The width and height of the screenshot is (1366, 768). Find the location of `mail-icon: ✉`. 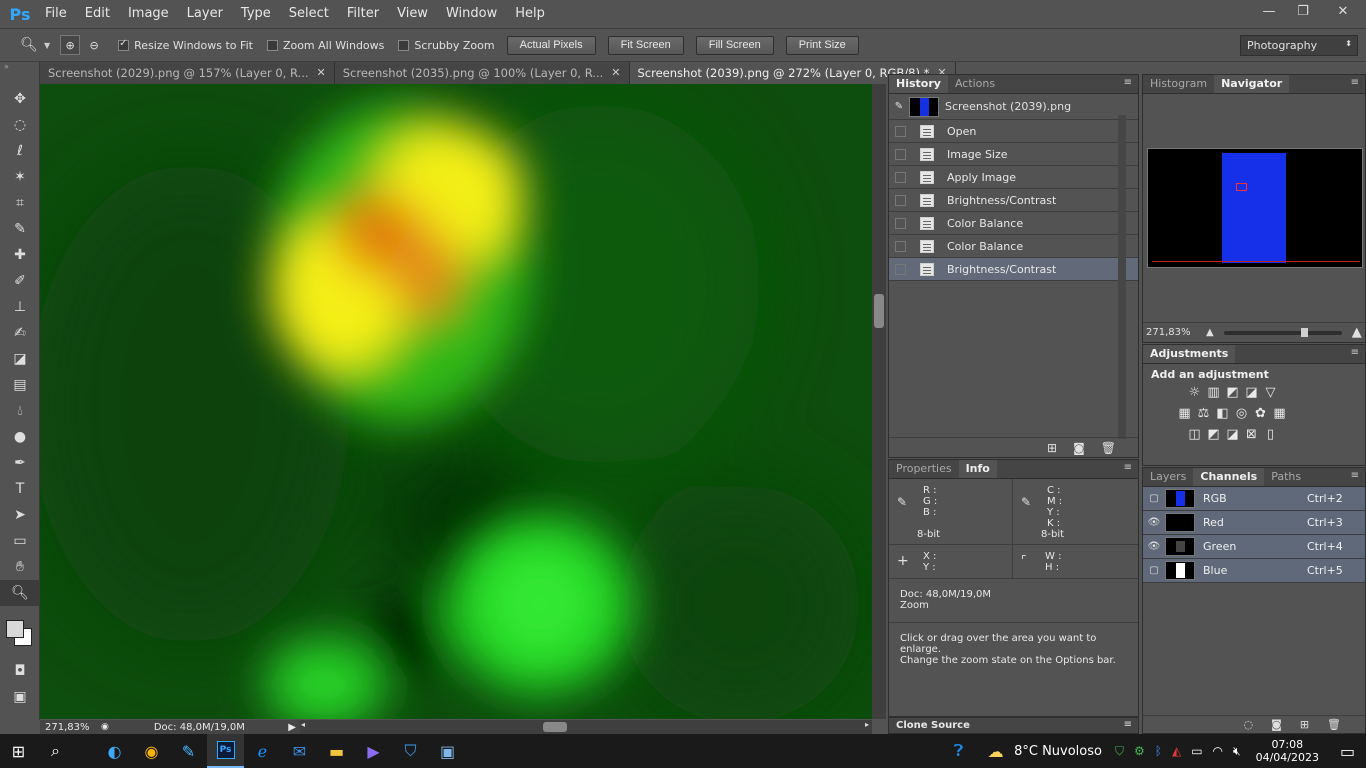

mail-icon: ✉ is located at coordinates (299, 751).